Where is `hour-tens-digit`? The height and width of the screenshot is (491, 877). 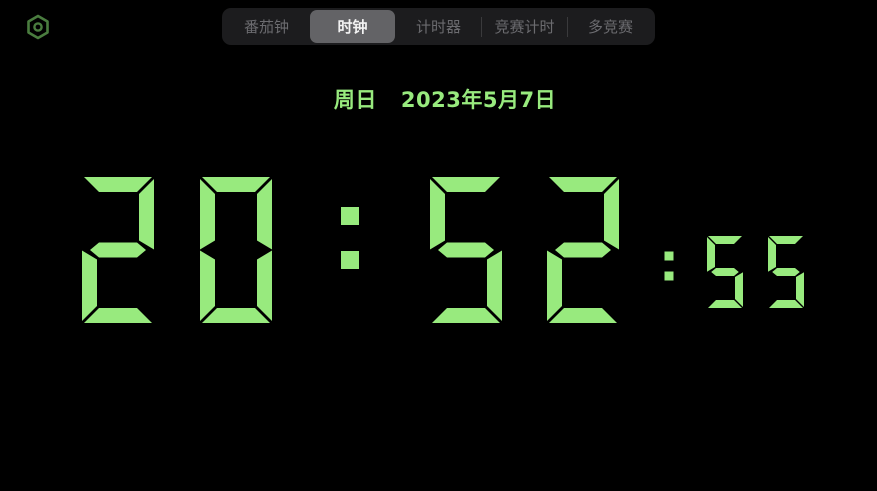
hour-tens-digit is located at coordinates (118, 250).